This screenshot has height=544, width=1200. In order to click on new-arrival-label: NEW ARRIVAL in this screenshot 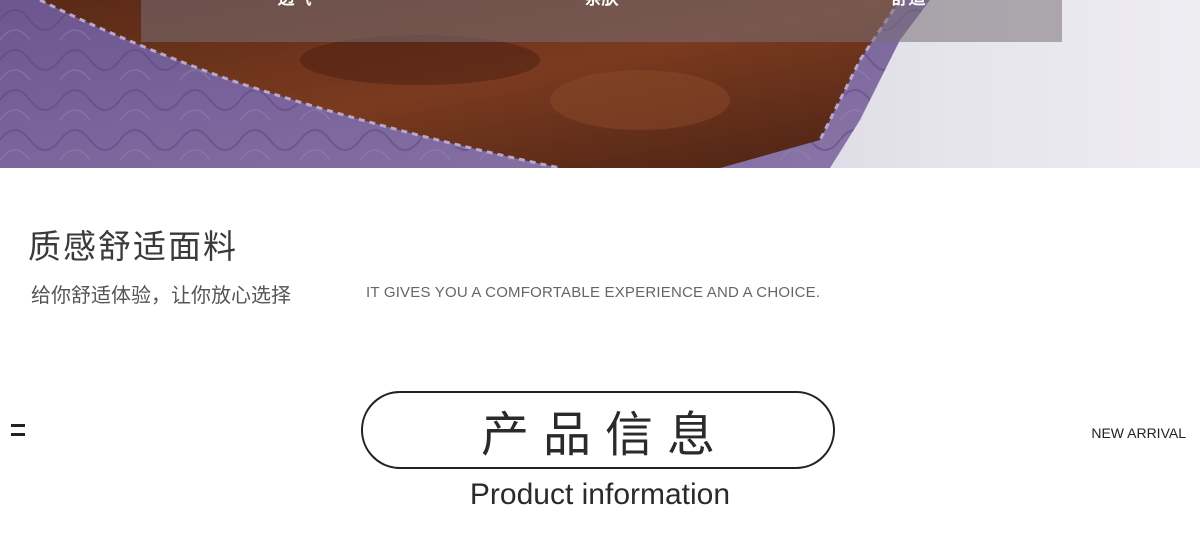, I will do `click(1138, 433)`.